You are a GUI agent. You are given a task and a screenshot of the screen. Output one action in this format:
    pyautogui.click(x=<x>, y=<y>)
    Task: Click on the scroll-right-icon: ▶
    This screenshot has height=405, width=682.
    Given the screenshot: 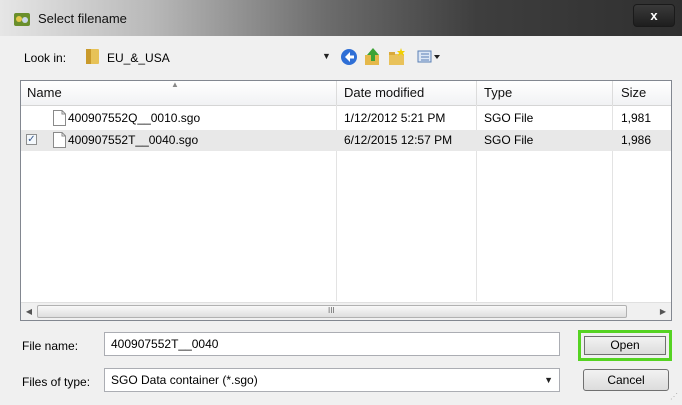 What is the action you would take?
    pyautogui.click(x=663, y=312)
    